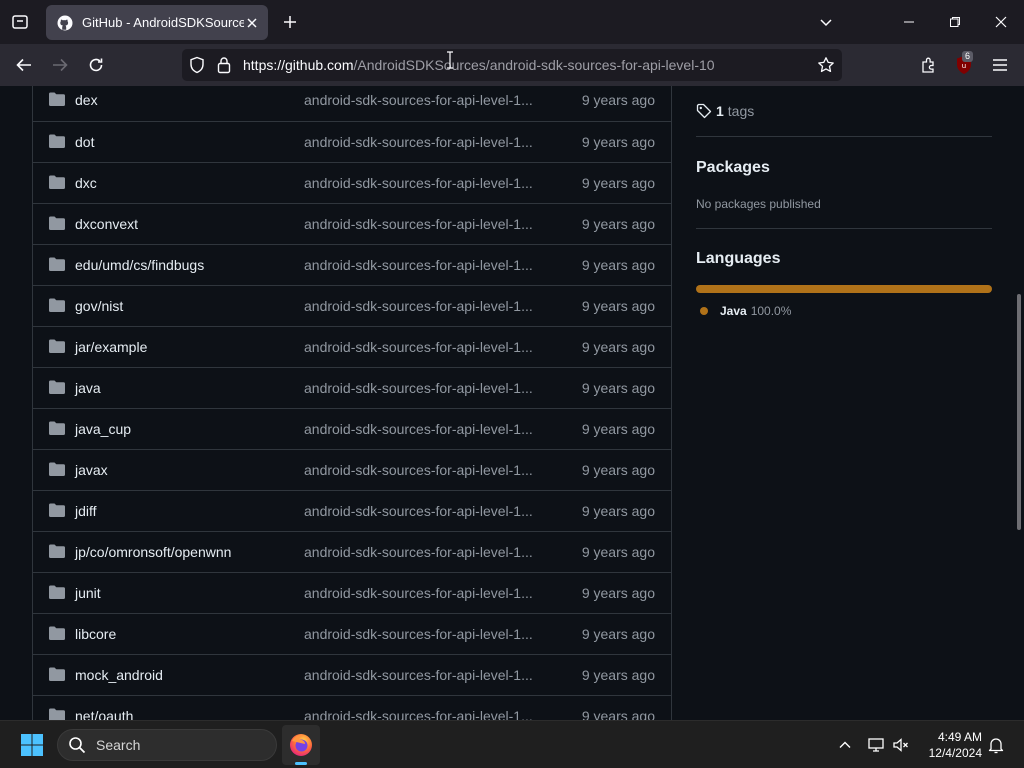 The height and width of the screenshot is (768, 1024). What do you see at coordinates (301, 763) in the screenshot?
I see `active-app-indicator` at bounding box center [301, 763].